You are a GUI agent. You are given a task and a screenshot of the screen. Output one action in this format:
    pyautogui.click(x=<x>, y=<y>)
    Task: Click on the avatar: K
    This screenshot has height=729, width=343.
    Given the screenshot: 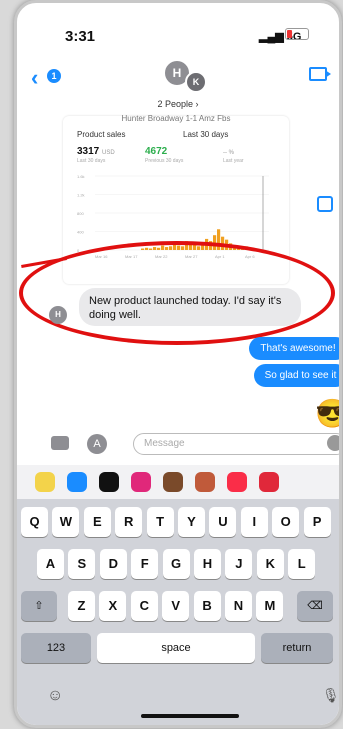 What is the action you would take?
    pyautogui.click(x=196, y=82)
    